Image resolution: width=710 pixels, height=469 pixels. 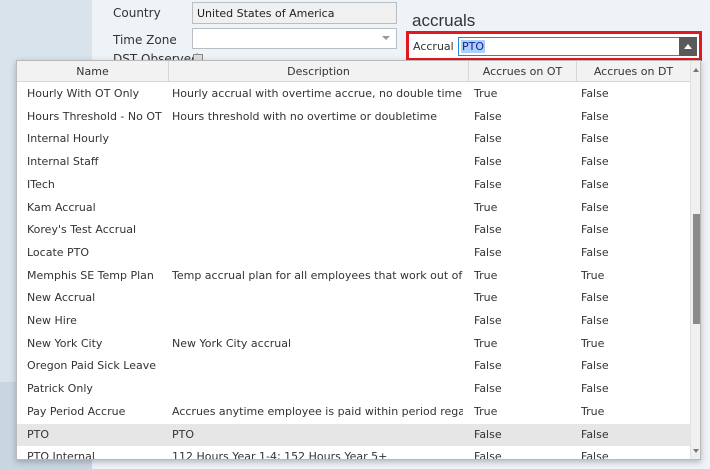 I want to click on table-row: Internal Hourly False False, so click(x=353, y=139).